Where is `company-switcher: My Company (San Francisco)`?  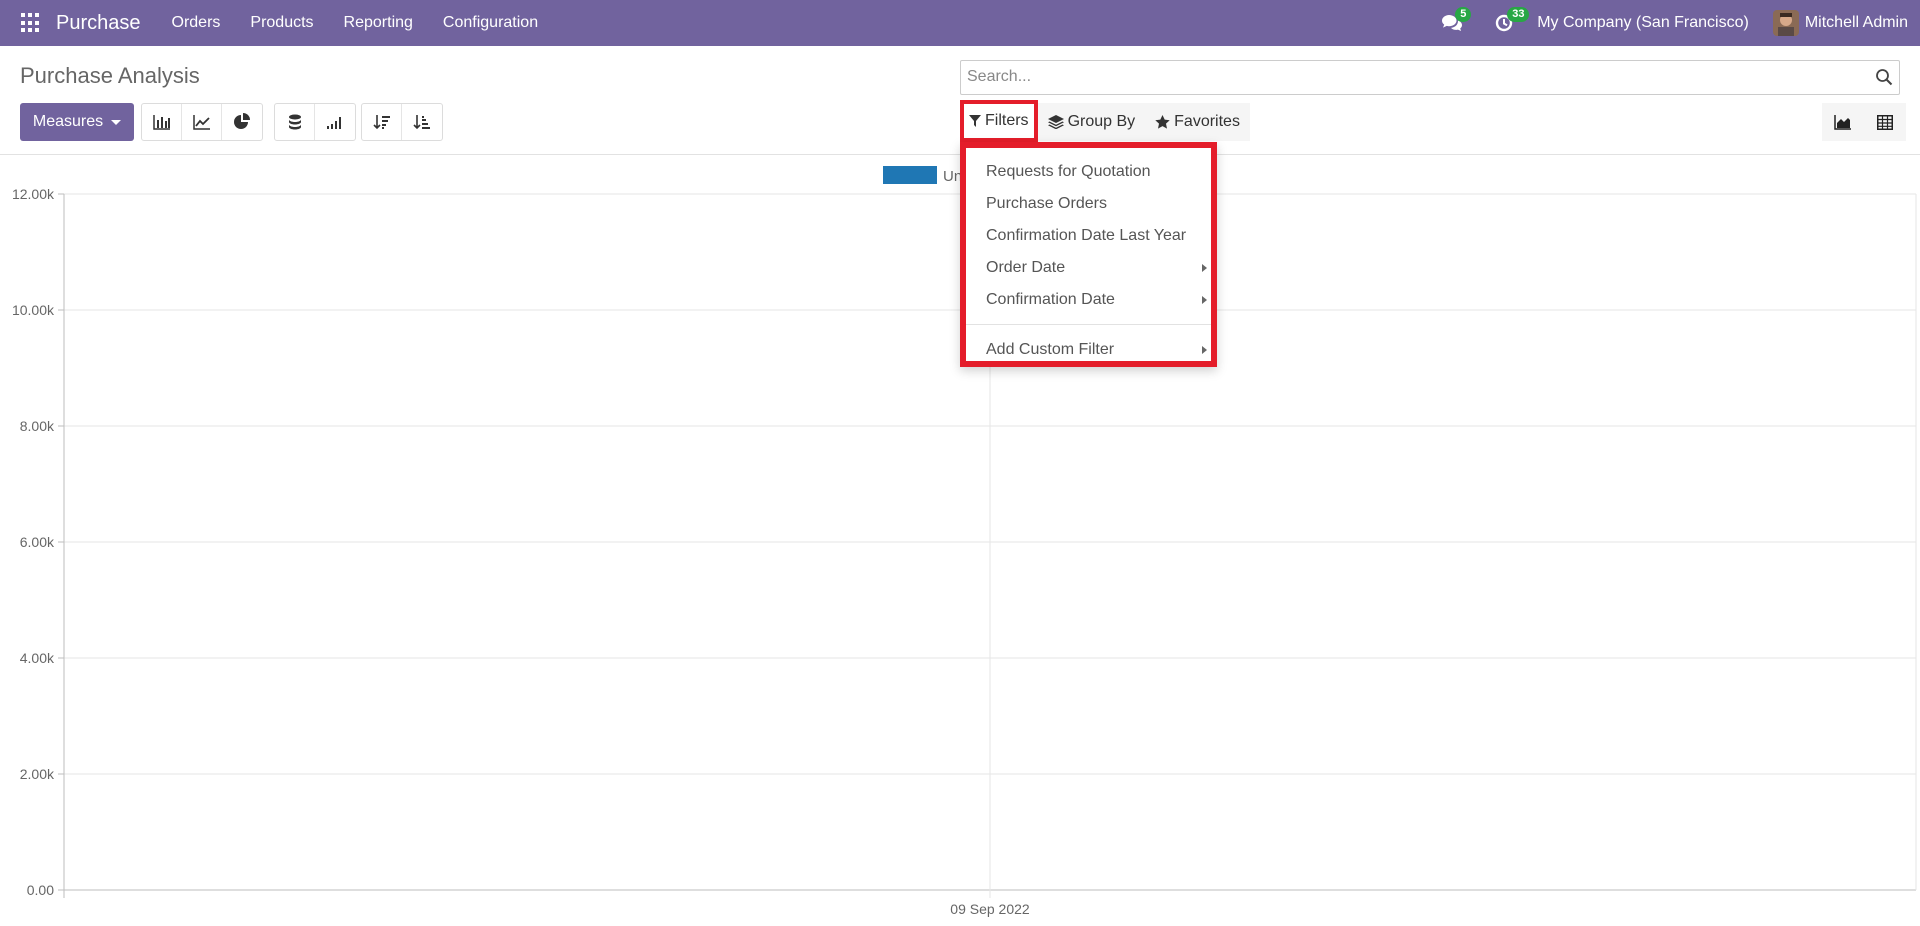 company-switcher: My Company (San Francisco) is located at coordinates (1643, 23).